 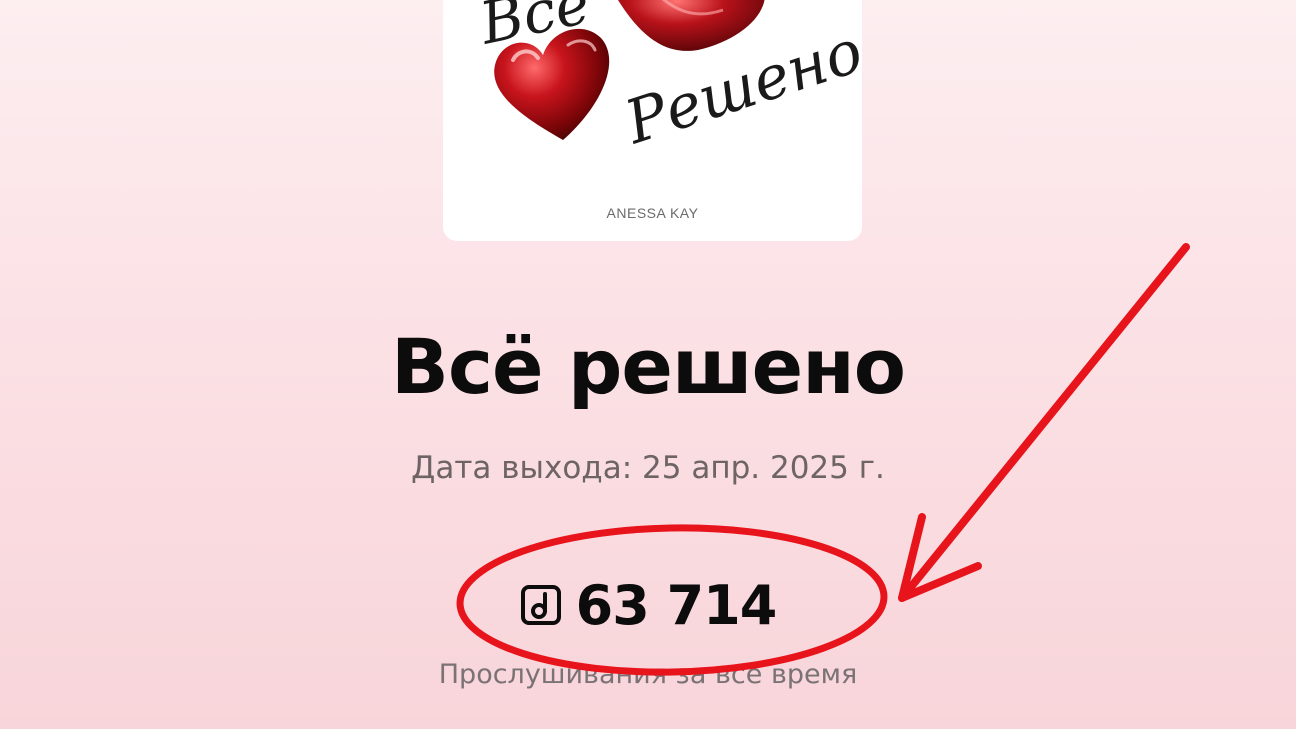 What do you see at coordinates (648, 674) in the screenshot?
I see `plays-label: Прослушивания за все время` at bounding box center [648, 674].